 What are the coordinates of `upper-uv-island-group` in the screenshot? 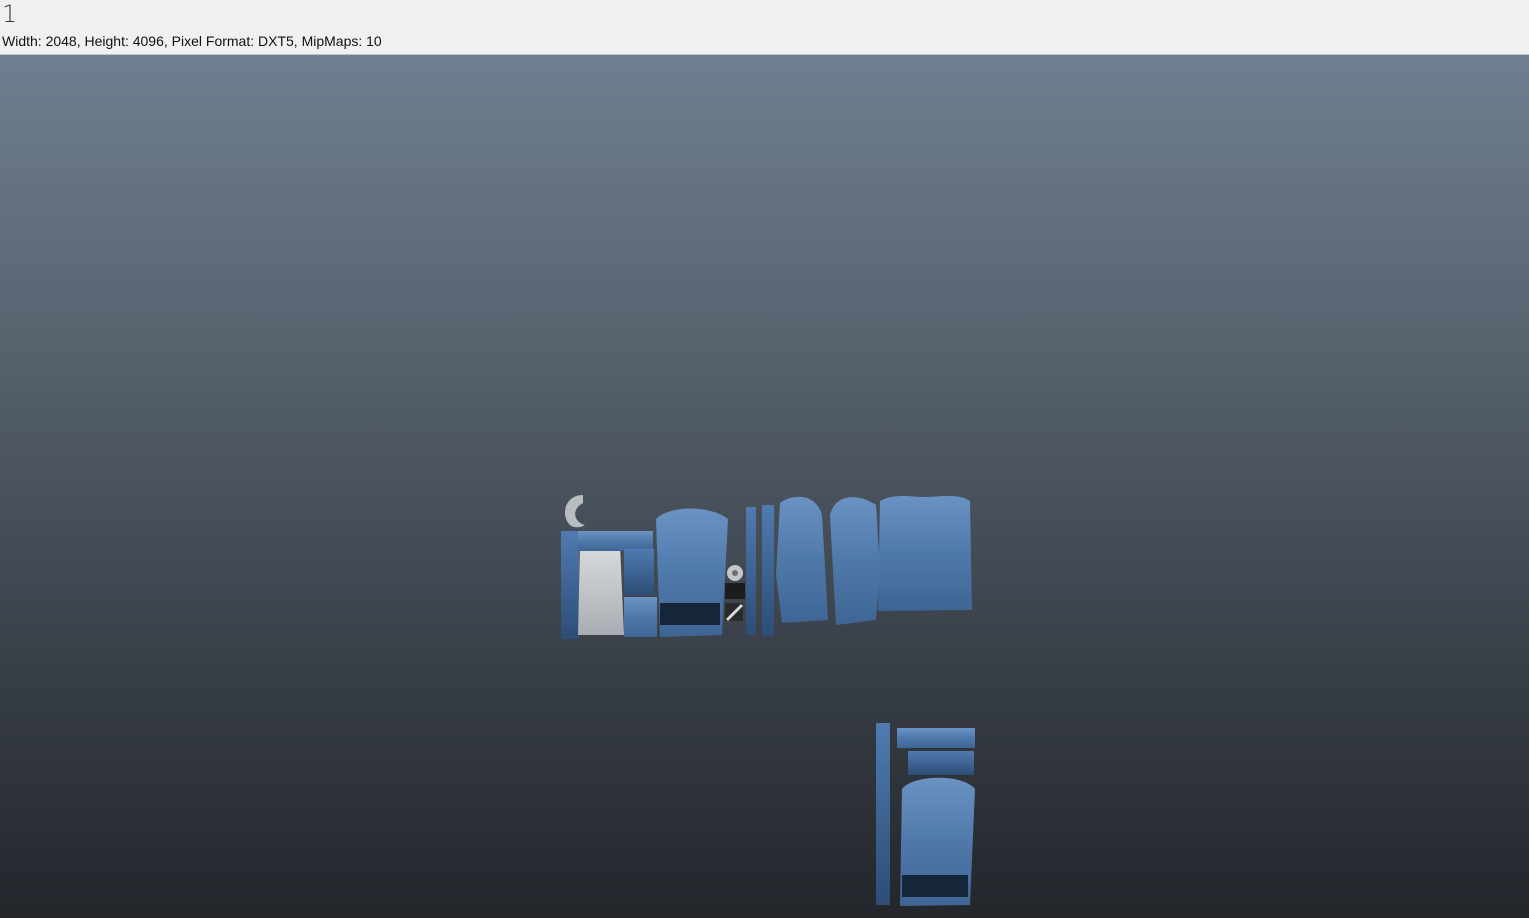 It's located at (766, 567).